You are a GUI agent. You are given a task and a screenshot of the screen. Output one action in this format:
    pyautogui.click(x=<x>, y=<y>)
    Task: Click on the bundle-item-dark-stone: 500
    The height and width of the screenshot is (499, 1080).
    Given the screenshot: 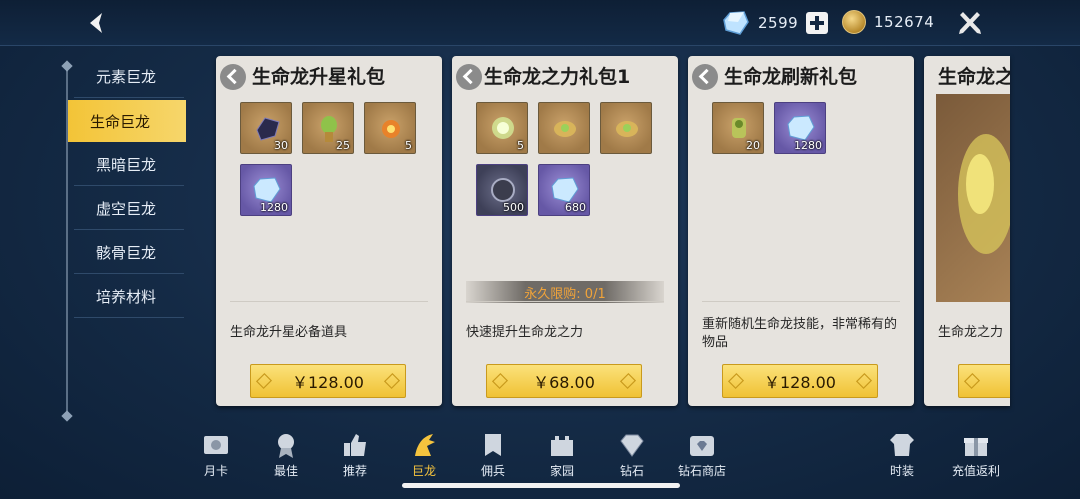 What is the action you would take?
    pyautogui.click(x=502, y=190)
    